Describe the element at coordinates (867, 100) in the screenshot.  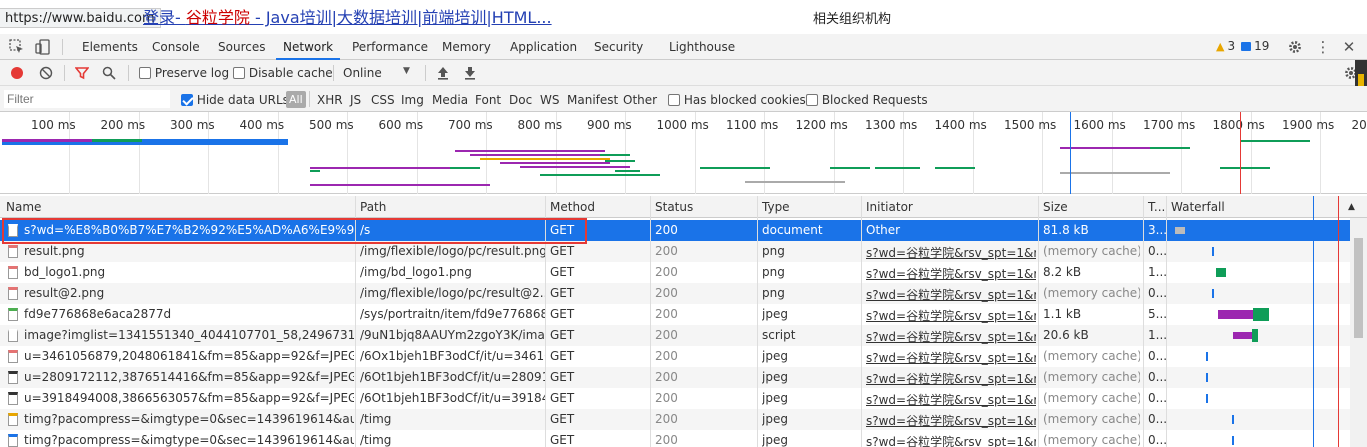
I see `blocked-requests-checkbox: Blocked Requests` at that location.